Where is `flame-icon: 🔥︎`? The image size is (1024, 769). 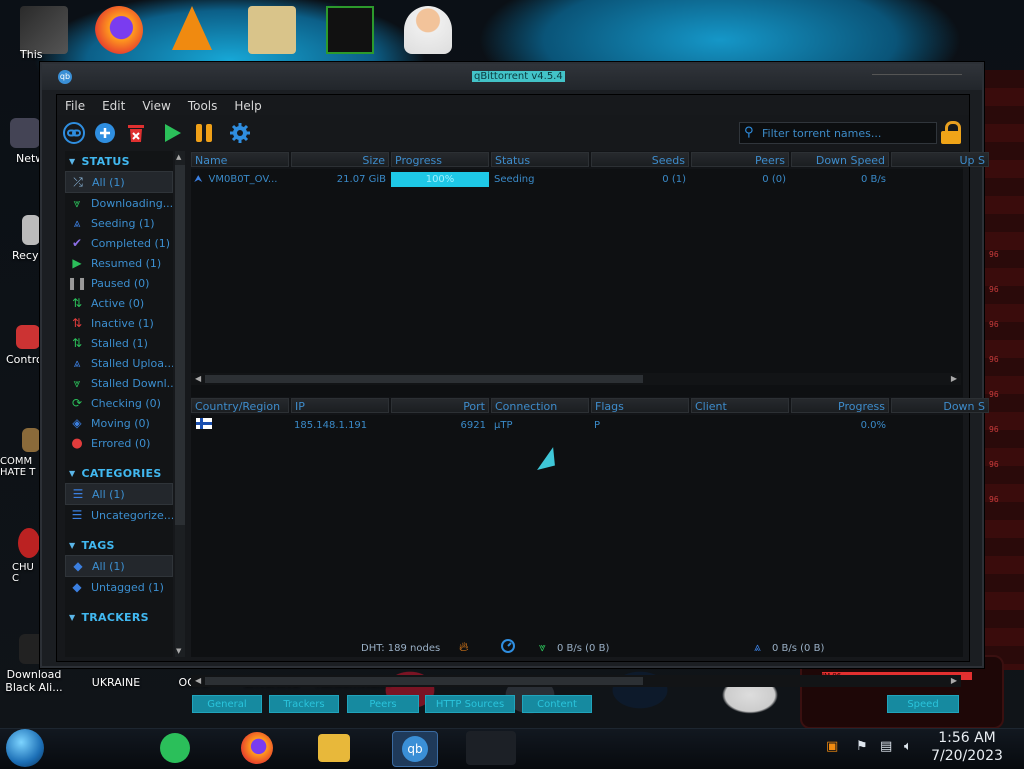
flame-icon: 🔥︎ is located at coordinates (464, 647).